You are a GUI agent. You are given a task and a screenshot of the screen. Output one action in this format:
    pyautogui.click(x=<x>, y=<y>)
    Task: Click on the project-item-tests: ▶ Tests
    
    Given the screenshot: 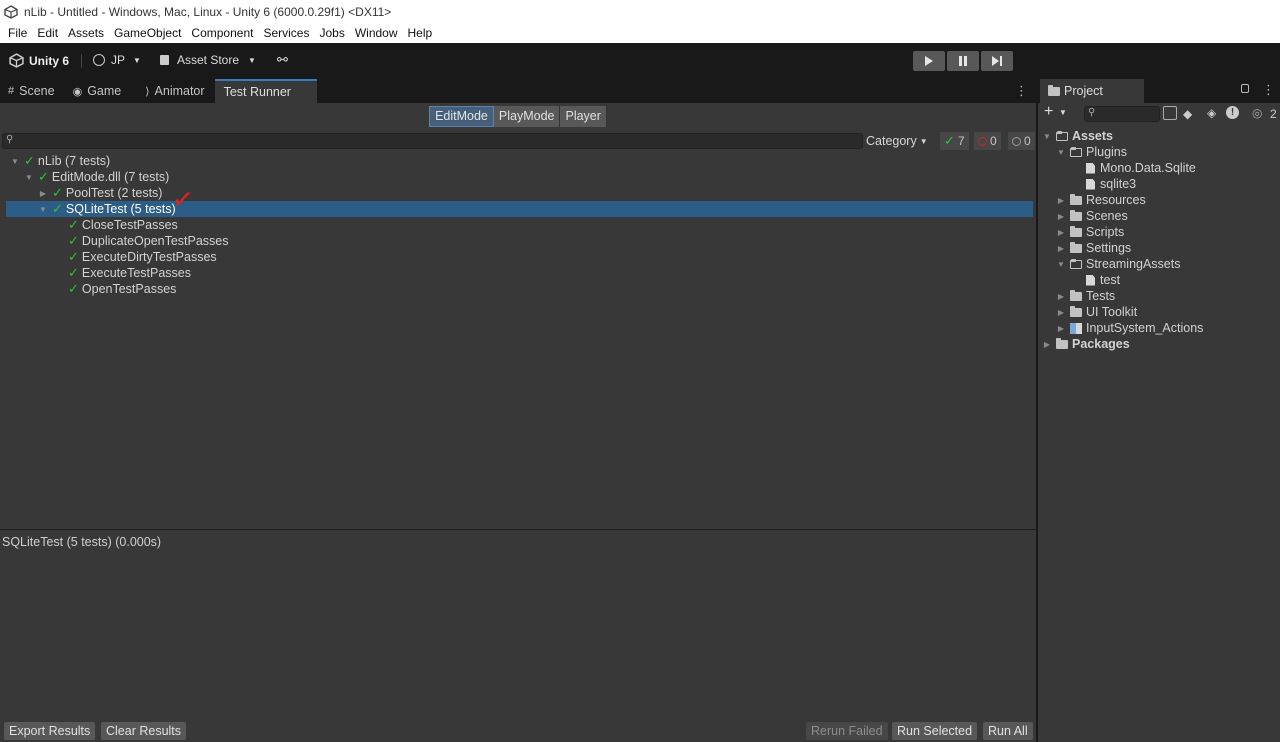 What is the action you would take?
    pyautogui.click(x=1085, y=296)
    